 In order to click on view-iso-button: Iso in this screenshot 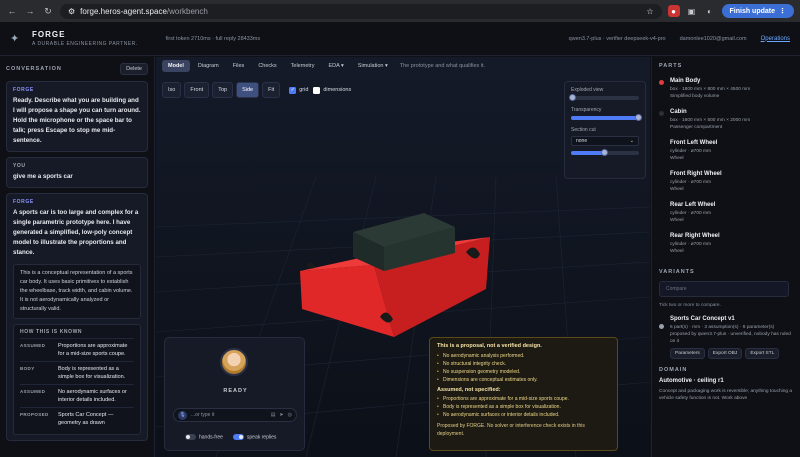, I will do `click(172, 90)`.